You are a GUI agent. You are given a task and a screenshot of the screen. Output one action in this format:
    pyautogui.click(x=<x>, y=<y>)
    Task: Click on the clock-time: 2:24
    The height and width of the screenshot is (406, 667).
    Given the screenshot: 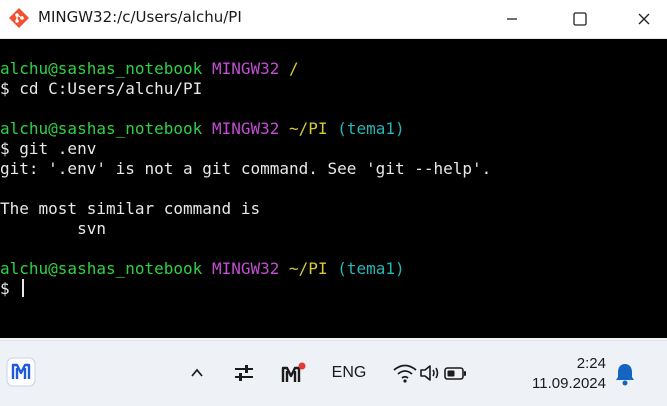 What is the action you would take?
    pyautogui.click(x=591, y=363)
    